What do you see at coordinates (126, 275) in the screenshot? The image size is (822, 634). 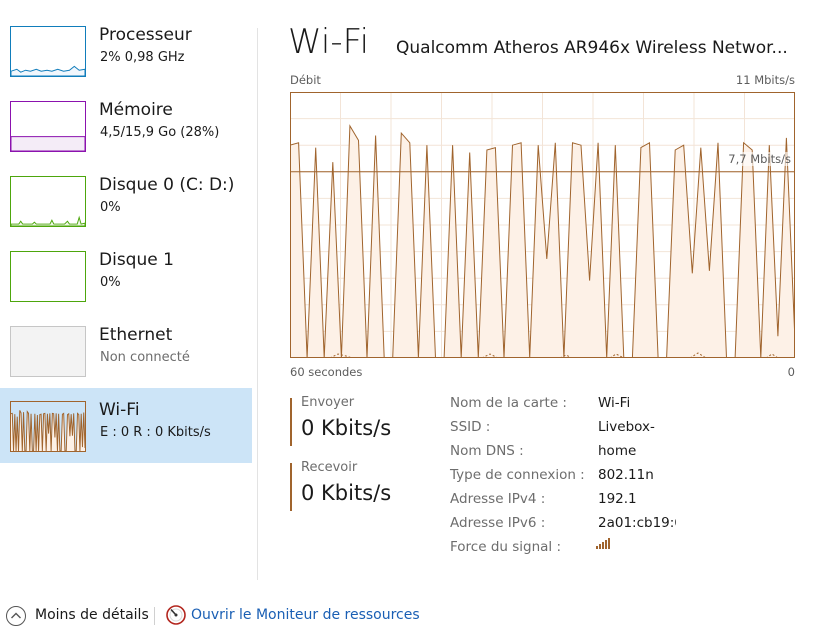 I see `sidebar-item-disque-1: Disque 1 0%` at bounding box center [126, 275].